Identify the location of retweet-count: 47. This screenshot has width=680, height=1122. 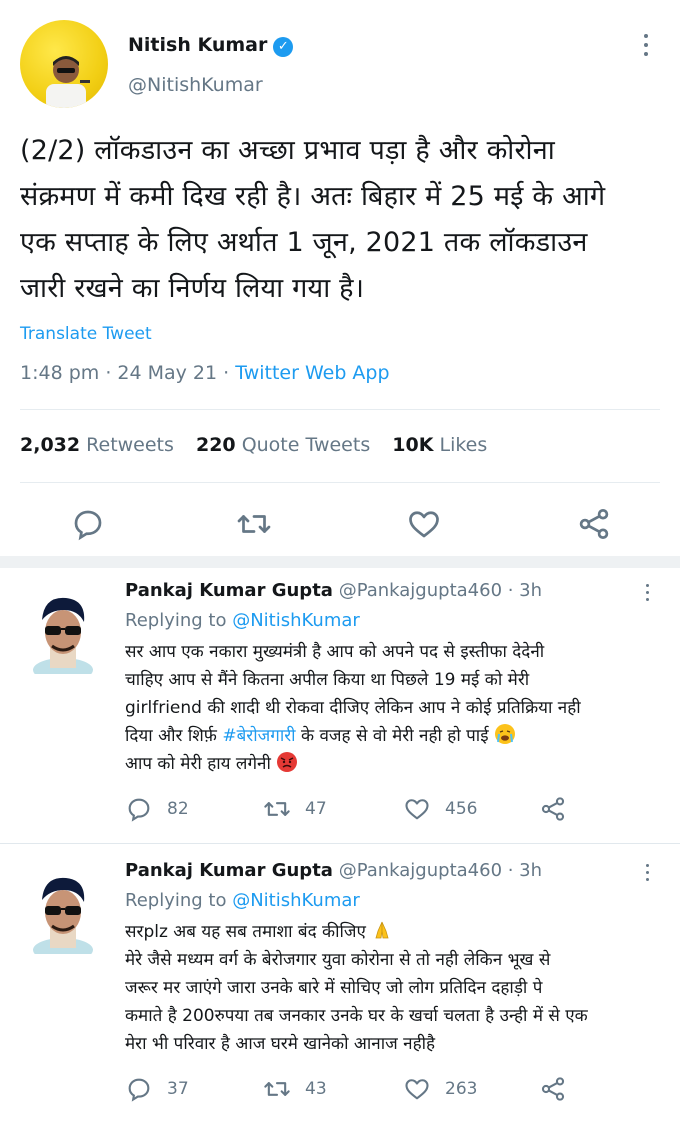
(316, 809).